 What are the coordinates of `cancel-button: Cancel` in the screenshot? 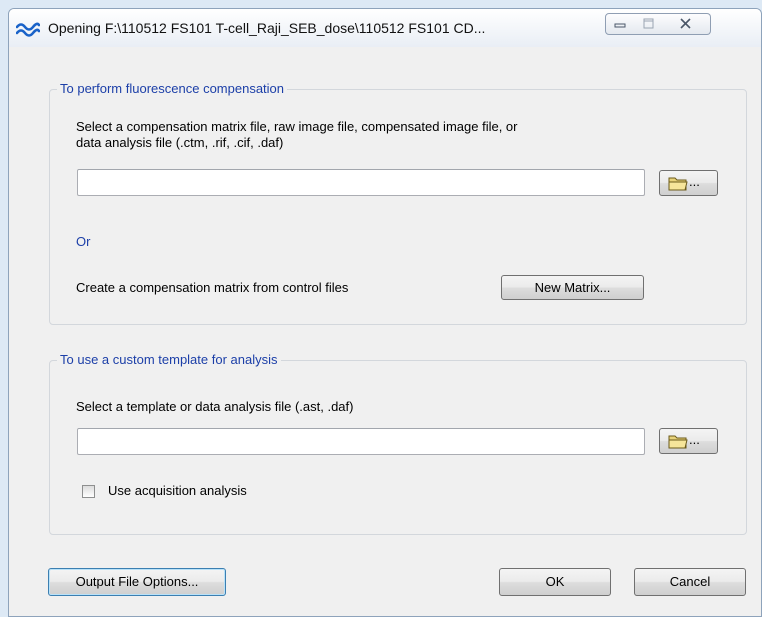 It's located at (690, 582).